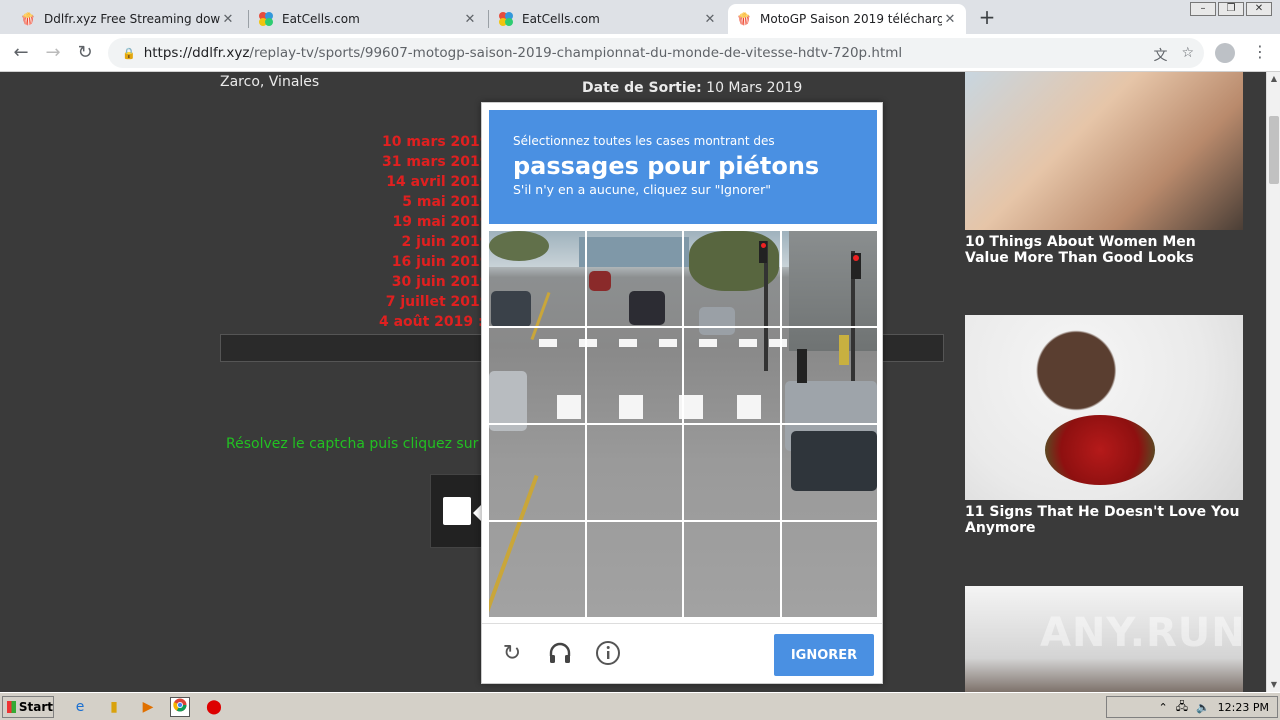 The image size is (1280, 720). What do you see at coordinates (1259, 9) in the screenshot?
I see `close-window-icon: ✕` at bounding box center [1259, 9].